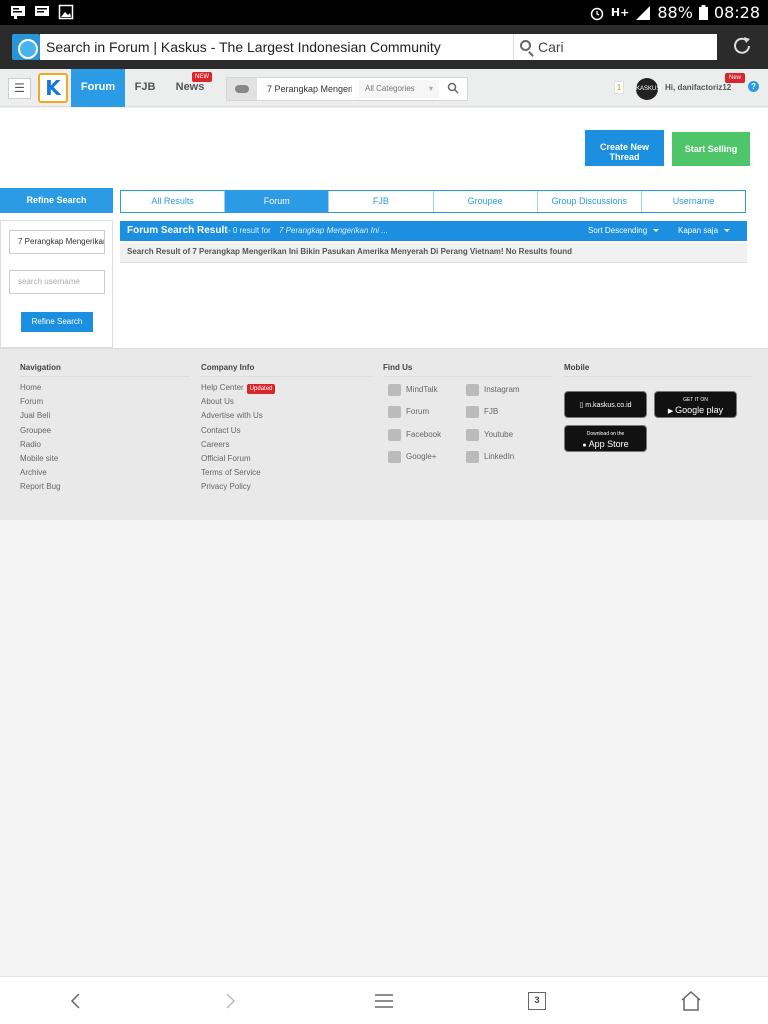 The height and width of the screenshot is (1024, 768). Describe the element at coordinates (105, 431) in the screenshot. I see `footer-link: Groupee` at that location.